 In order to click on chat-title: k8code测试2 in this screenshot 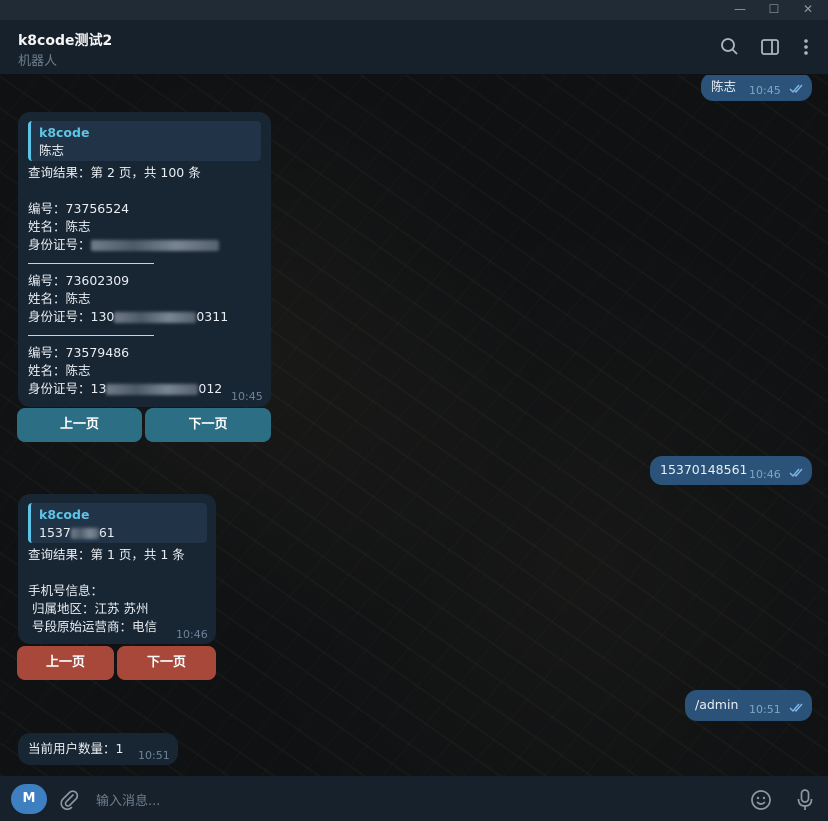, I will do `click(65, 40)`.